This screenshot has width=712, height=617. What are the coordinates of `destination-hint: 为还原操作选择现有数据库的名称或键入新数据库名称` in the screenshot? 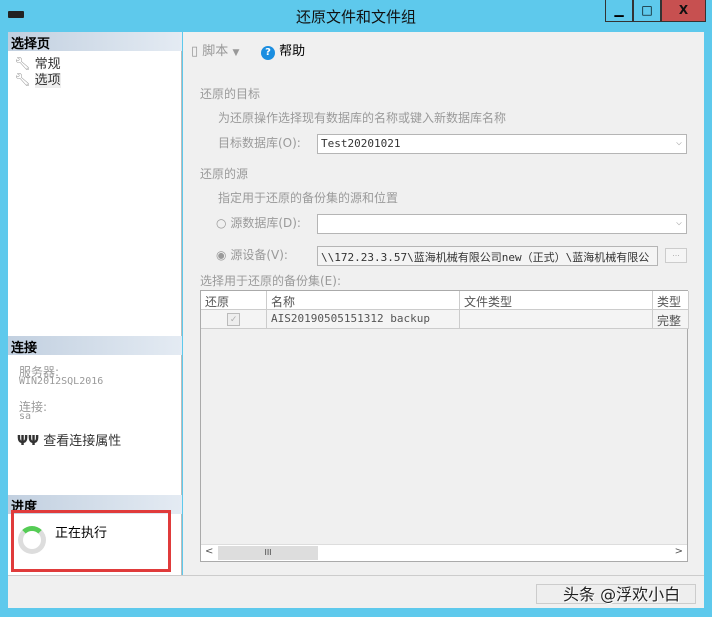 It's located at (362, 118).